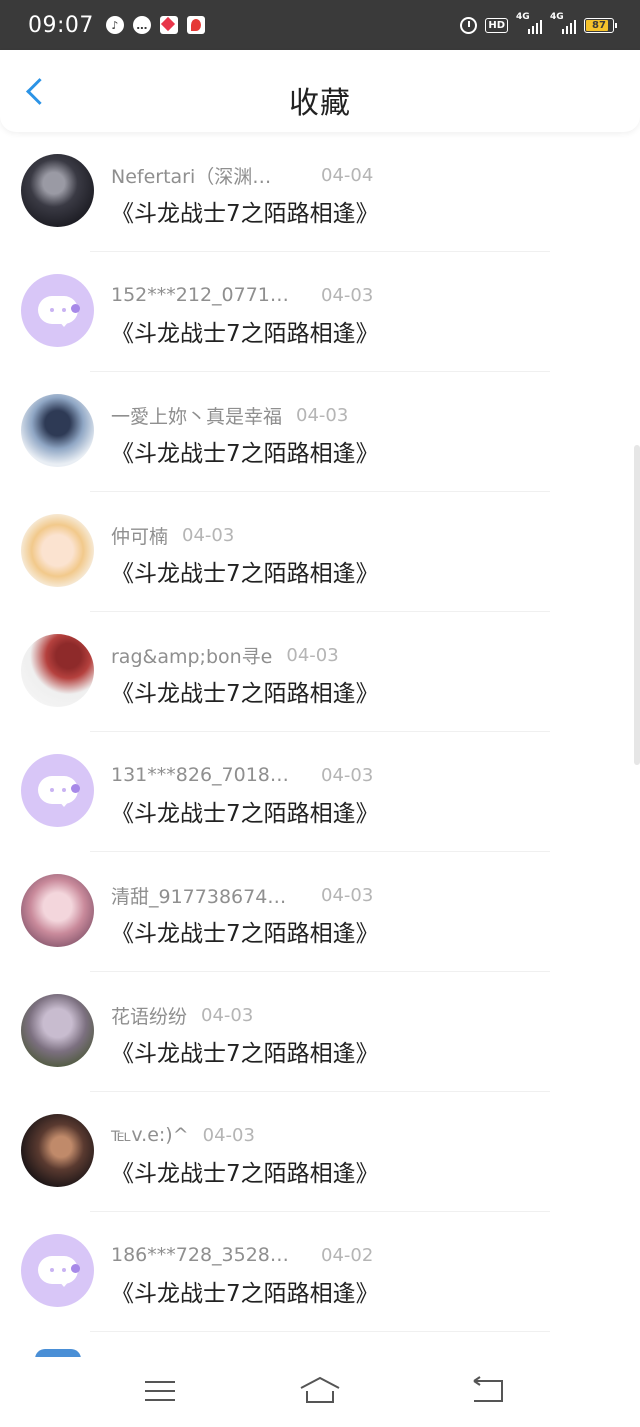 The width and height of the screenshot is (640, 1427). Describe the element at coordinates (195, 25) in the screenshot. I see `map-pin-app-icon` at that location.